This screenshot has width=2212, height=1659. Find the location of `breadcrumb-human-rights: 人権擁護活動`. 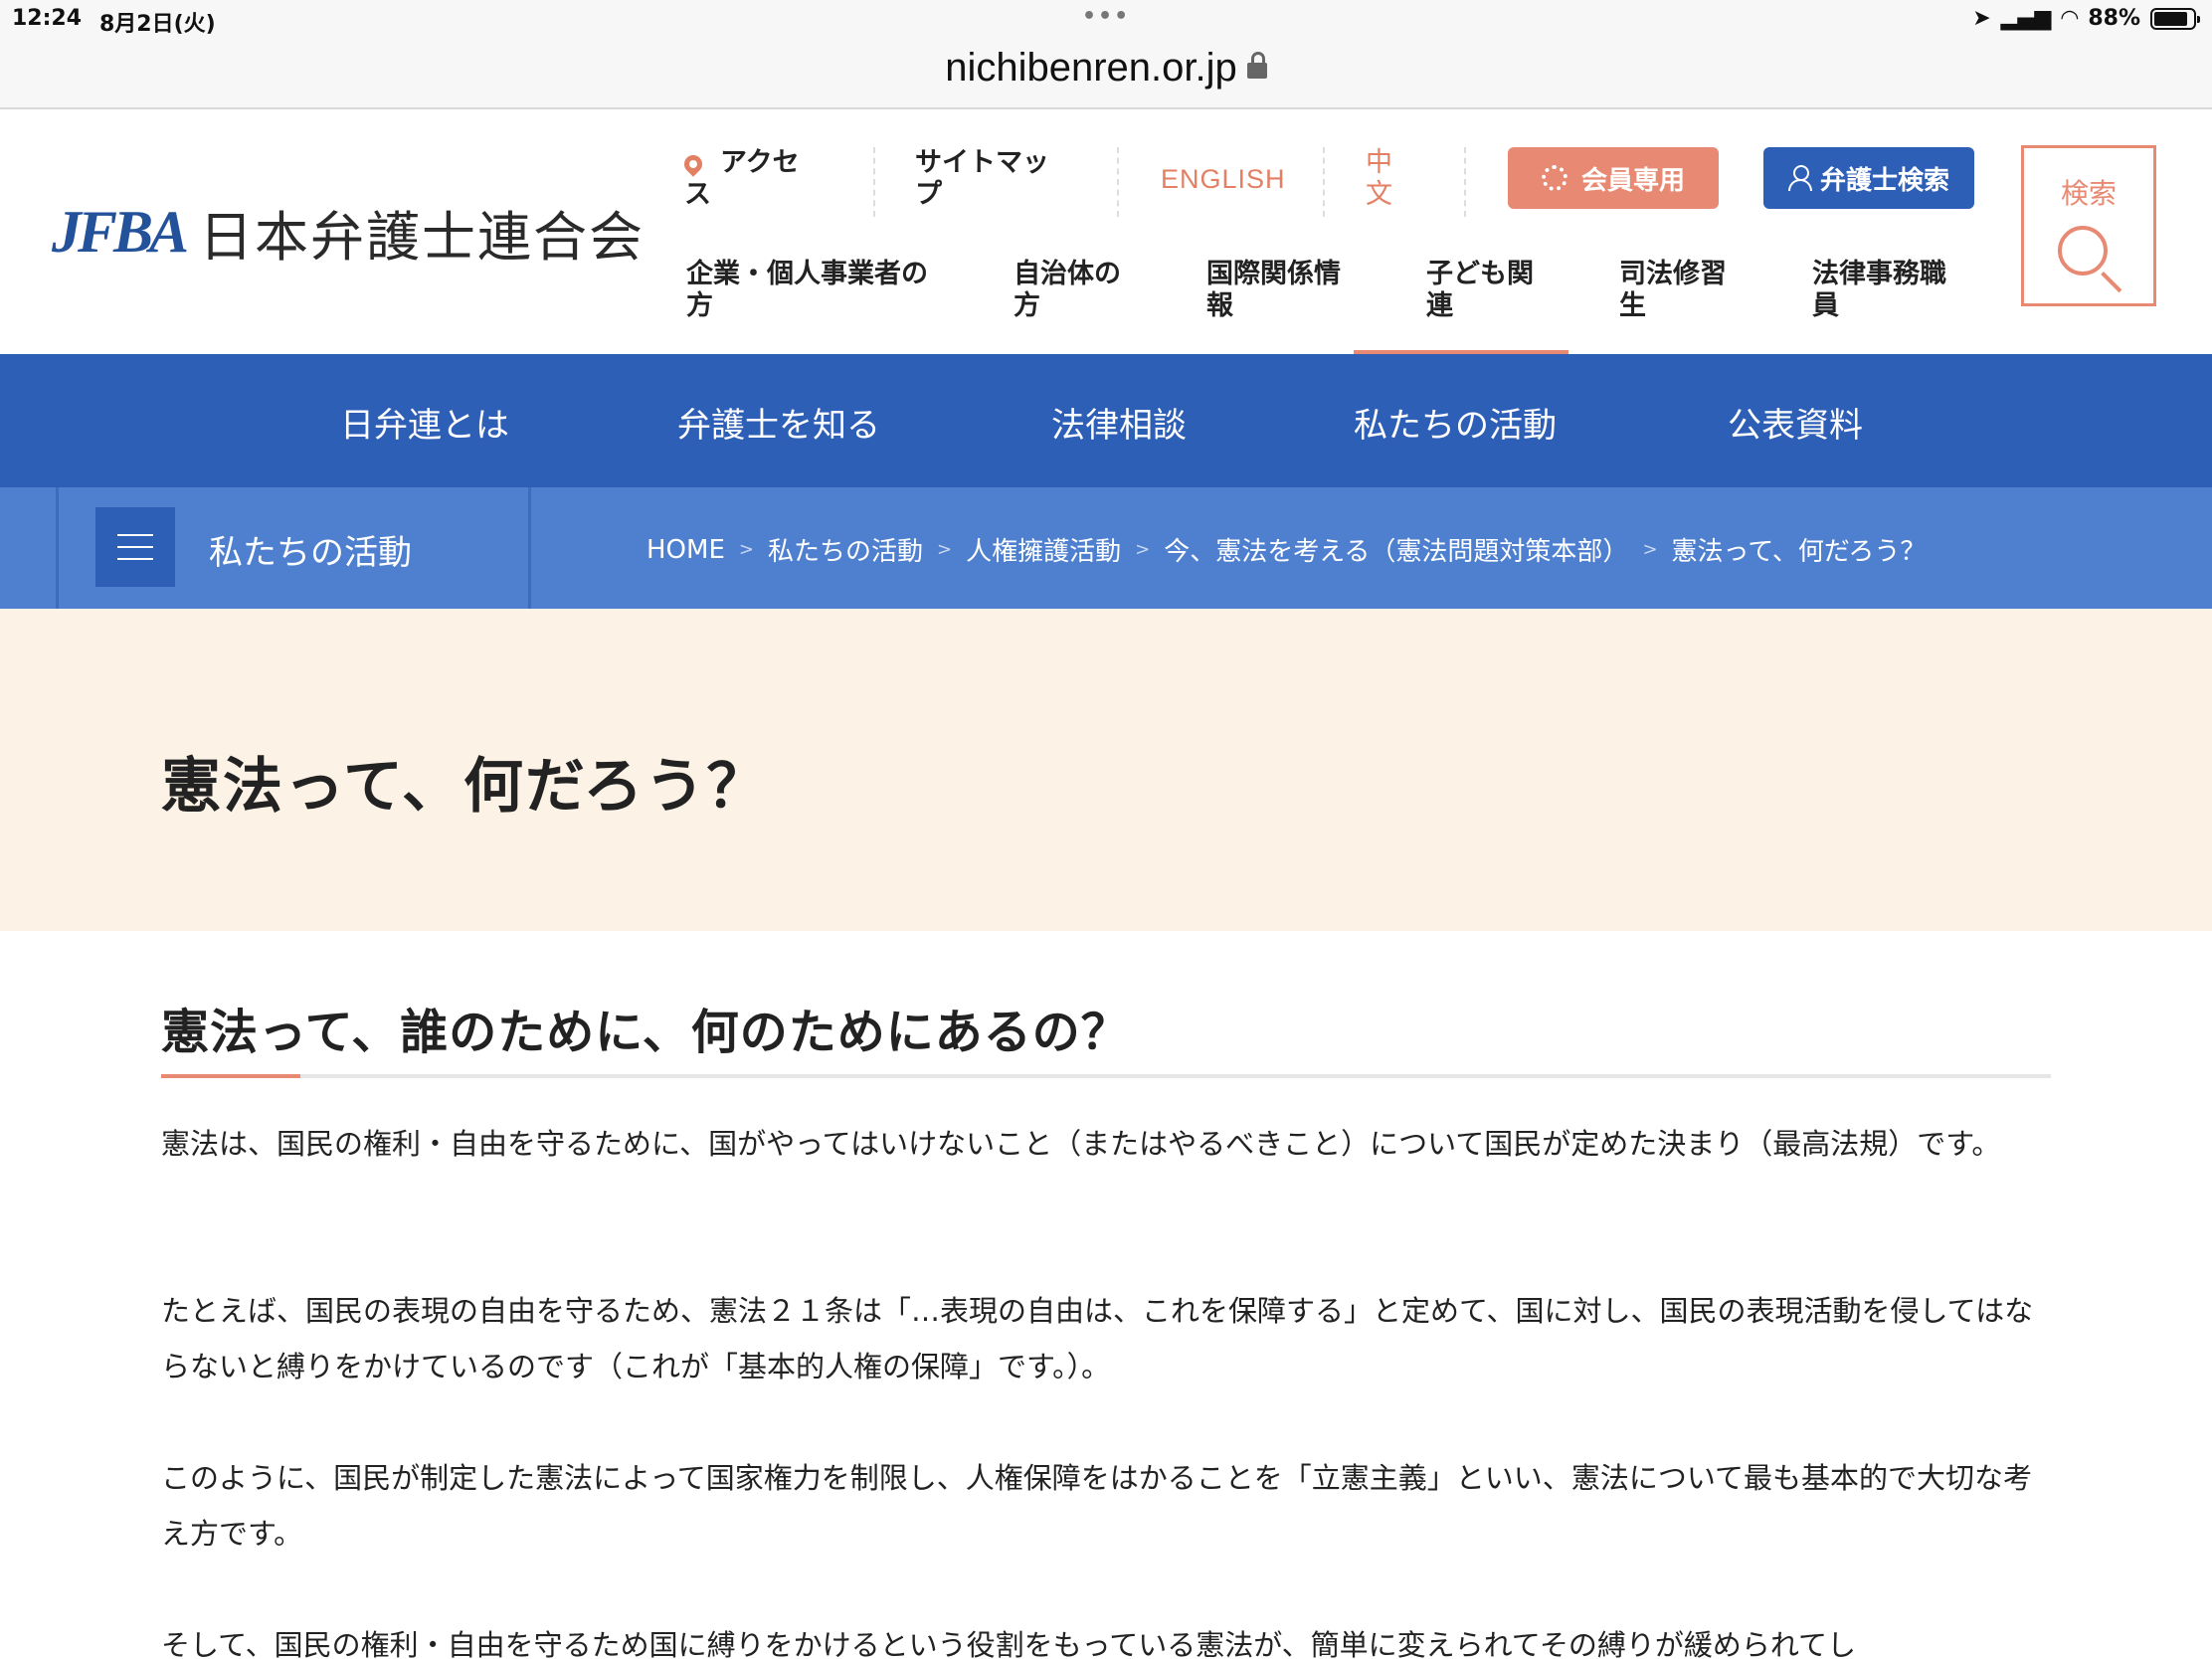

breadcrumb-human-rights: 人権擁護活動 is located at coordinates (1043, 549).